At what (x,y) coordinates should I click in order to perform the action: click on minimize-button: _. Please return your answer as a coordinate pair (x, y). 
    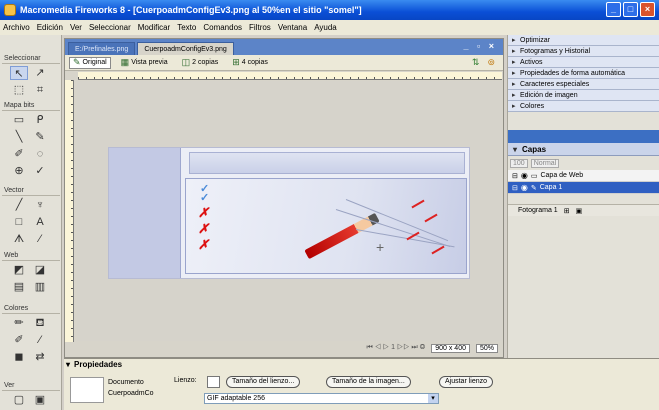
    Looking at the image, I should click on (613, 9).